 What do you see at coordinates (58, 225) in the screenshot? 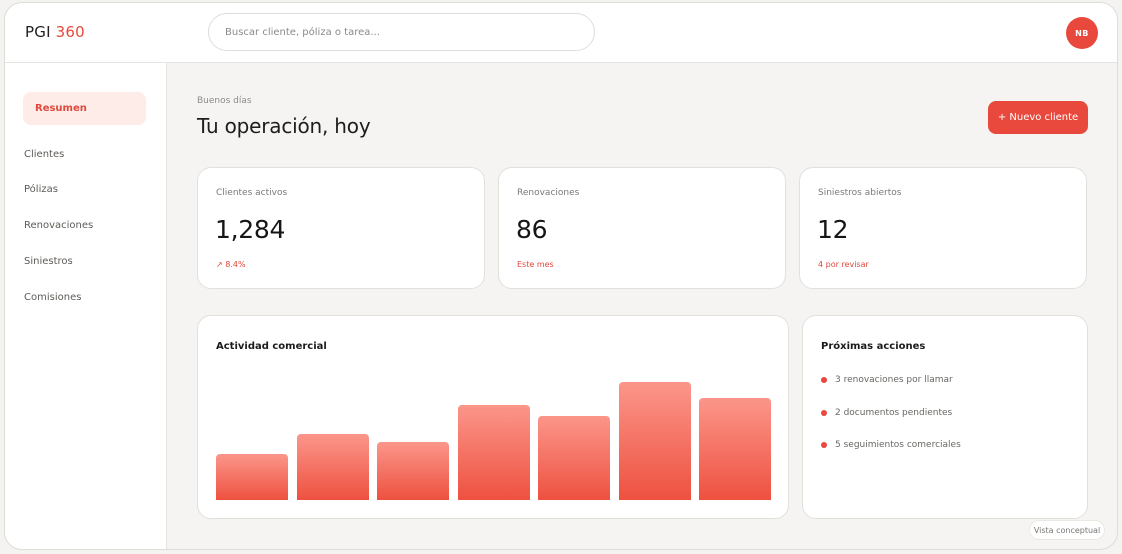
I see `sidebar-item-renovaciones: Renovaciones` at bounding box center [58, 225].